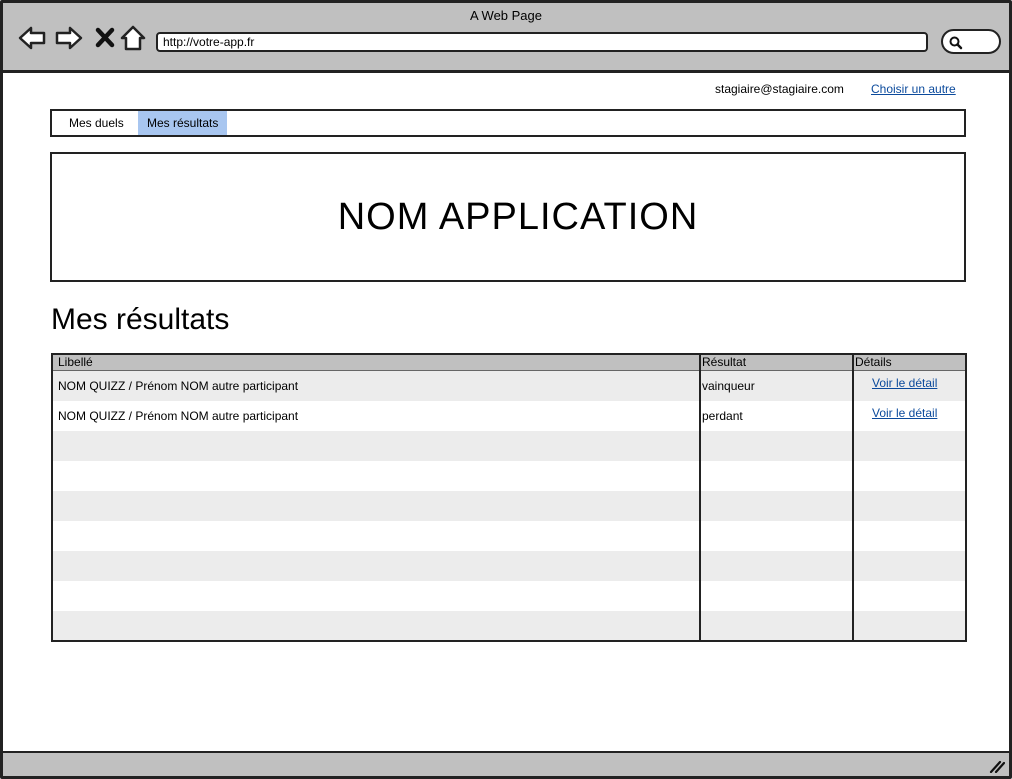 The width and height of the screenshot is (1012, 779). Describe the element at coordinates (724, 362) in the screenshot. I see `column-header-resultat: Résultat` at that location.